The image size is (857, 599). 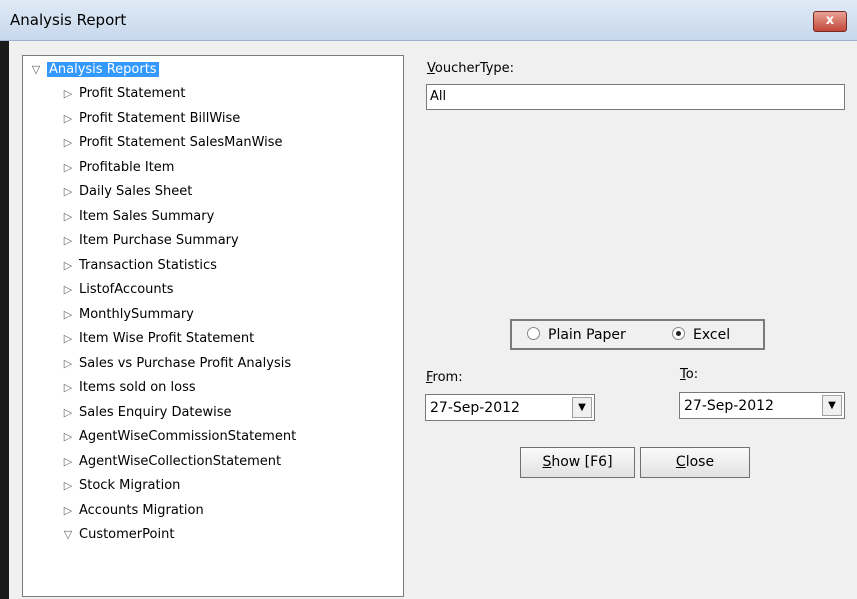 What do you see at coordinates (701, 335) in the screenshot?
I see `excel-radio: Excel` at bounding box center [701, 335].